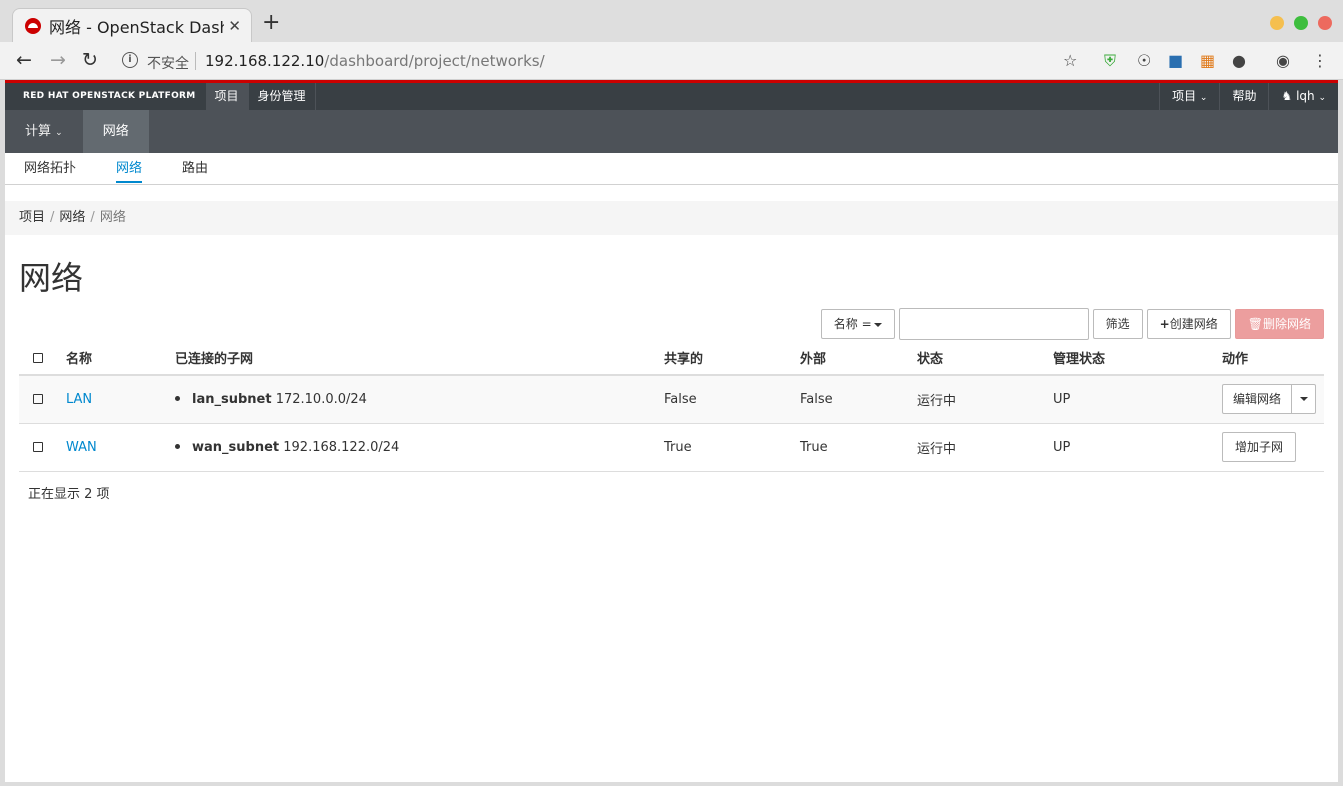  What do you see at coordinates (195, 61) in the screenshot?
I see `url-separator` at bounding box center [195, 61].